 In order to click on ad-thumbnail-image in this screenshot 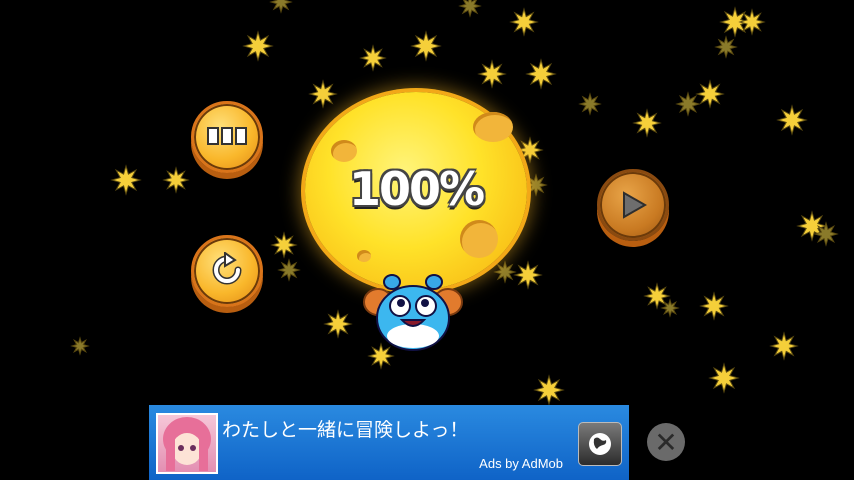, I will do `click(187, 443)`.